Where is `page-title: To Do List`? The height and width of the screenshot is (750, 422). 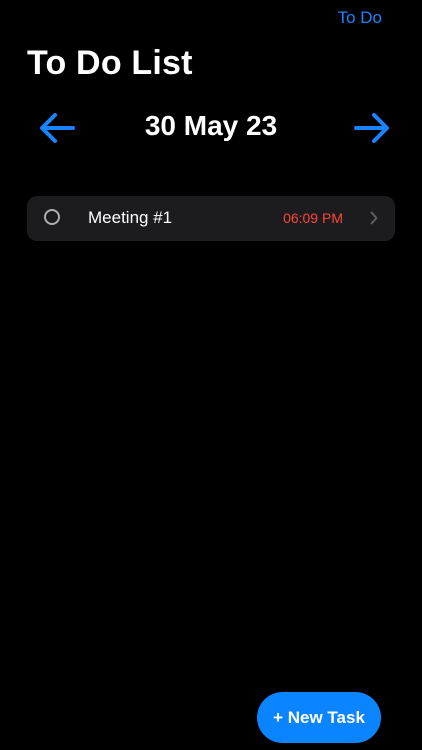
page-title: To Do List is located at coordinates (110, 63).